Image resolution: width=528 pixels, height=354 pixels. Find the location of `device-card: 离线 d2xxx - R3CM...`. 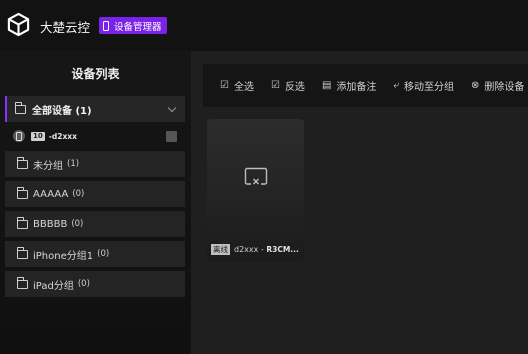

device-card: 离线 d2xxx - R3CM... is located at coordinates (255, 190).